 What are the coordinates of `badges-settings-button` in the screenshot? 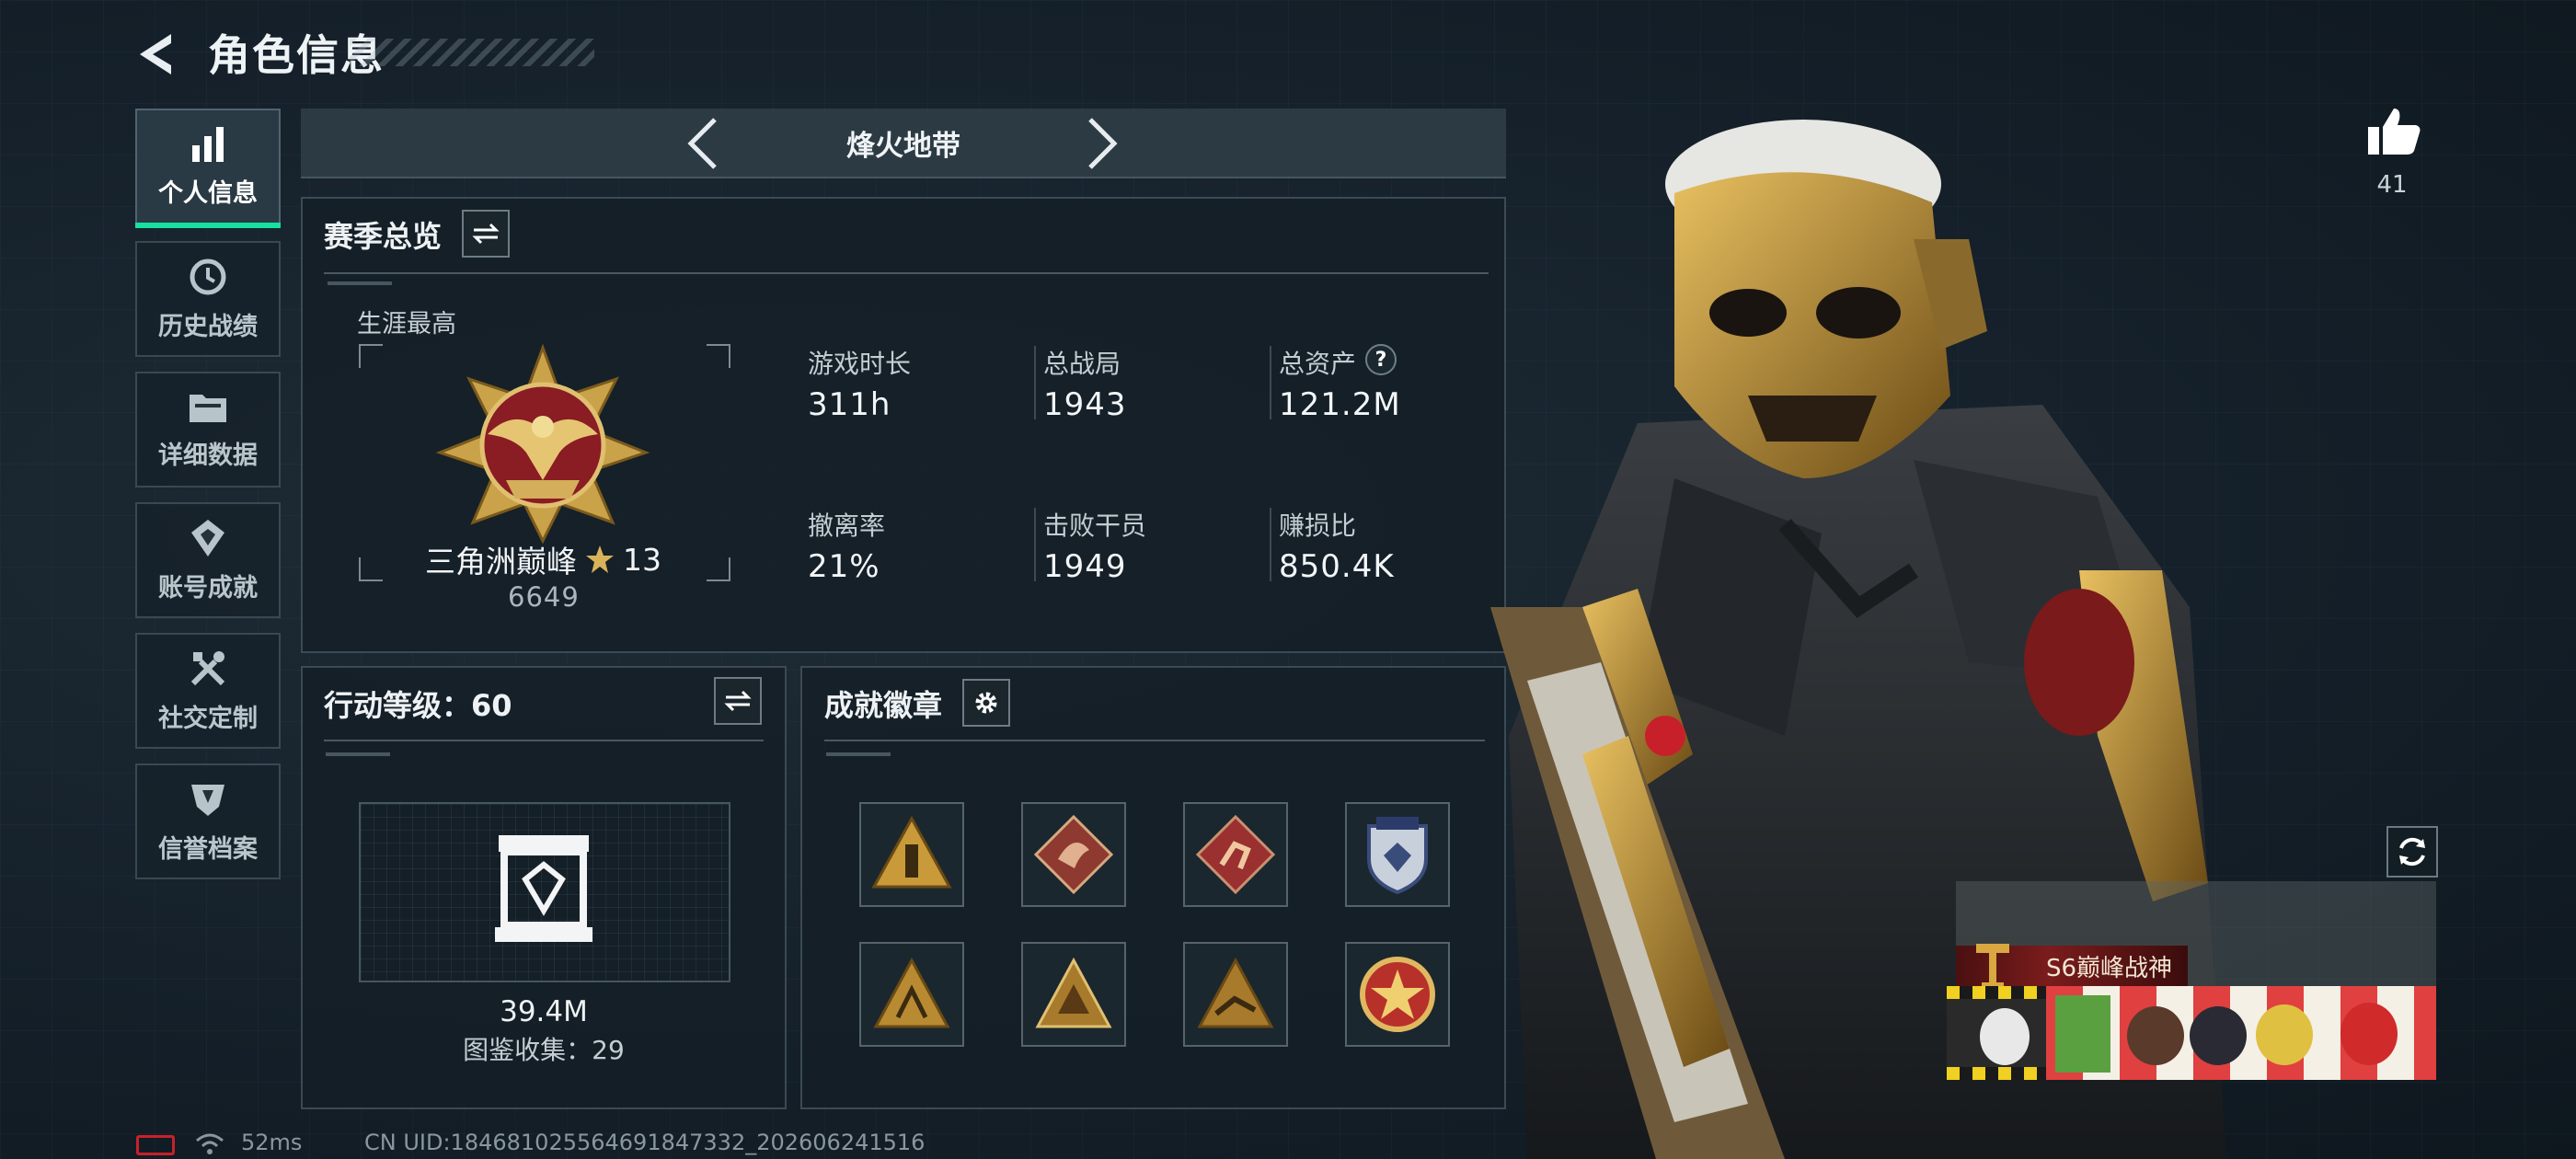 It's located at (986, 703).